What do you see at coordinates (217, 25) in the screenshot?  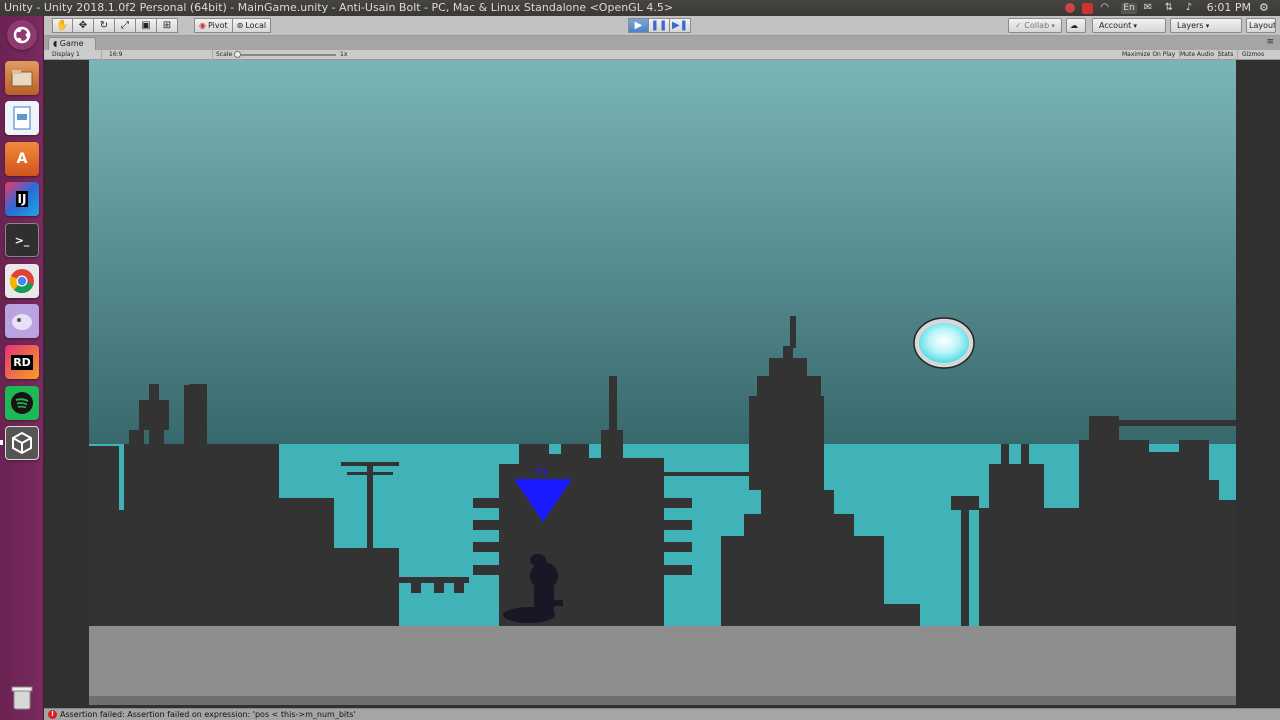 I see `pivot-label: Pivot` at bounding box center [217, 25].